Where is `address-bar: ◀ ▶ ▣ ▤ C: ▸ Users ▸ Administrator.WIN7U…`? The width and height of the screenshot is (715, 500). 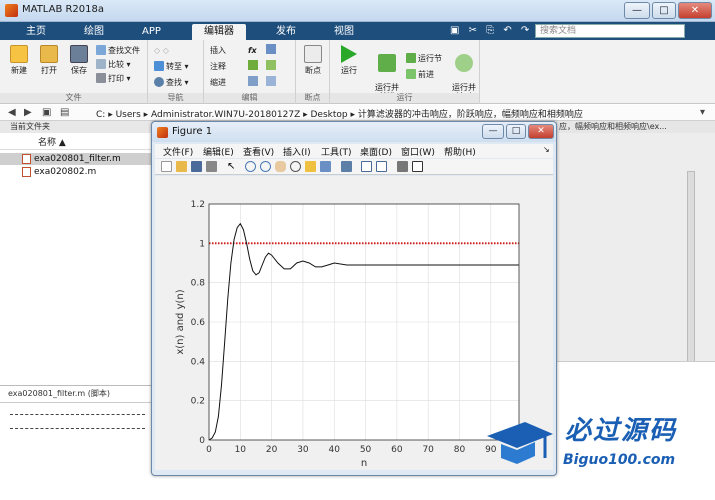
address-bar: ◀ ▶ ▣ ▤ C: ▸ Users ▸ Administrator.WIN7U… is located at coordinates (357, 113).